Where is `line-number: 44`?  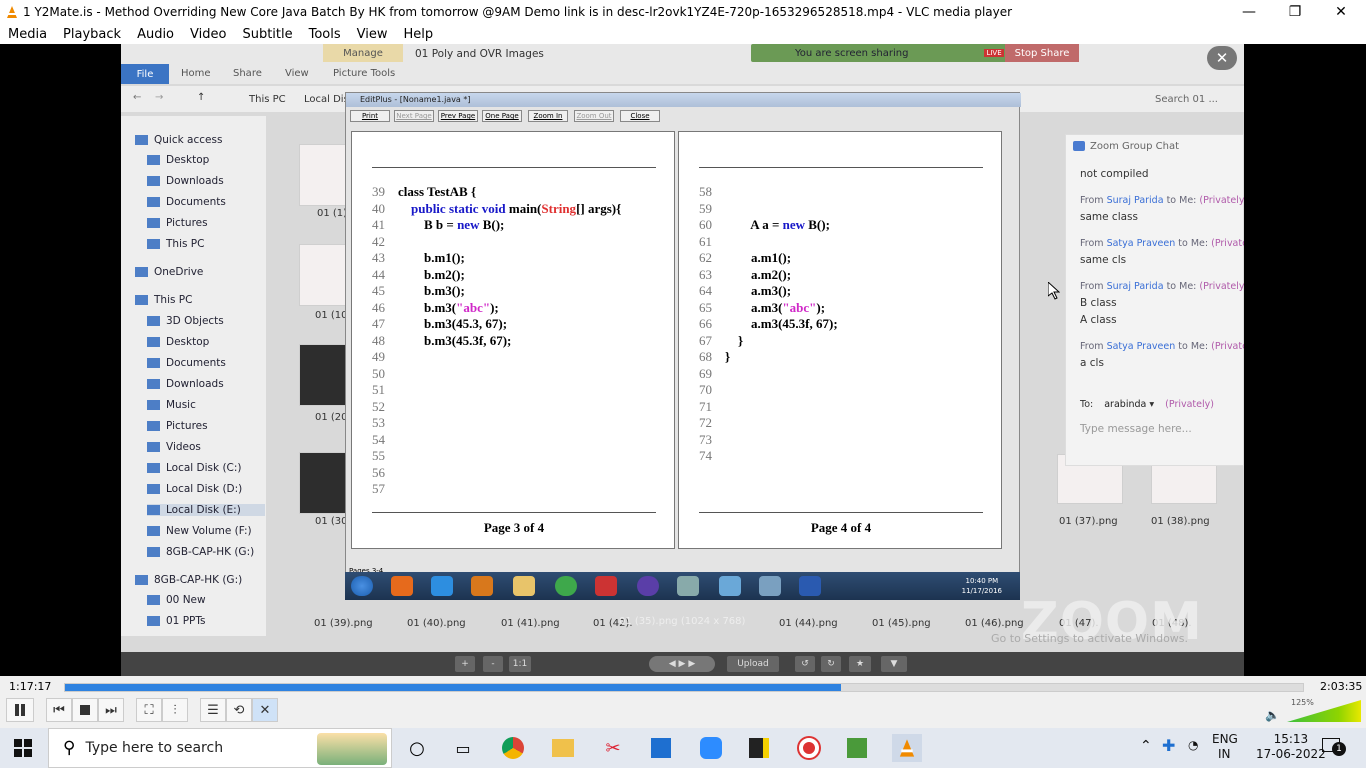
line-number: 44 is located at coordinates (378, 274).